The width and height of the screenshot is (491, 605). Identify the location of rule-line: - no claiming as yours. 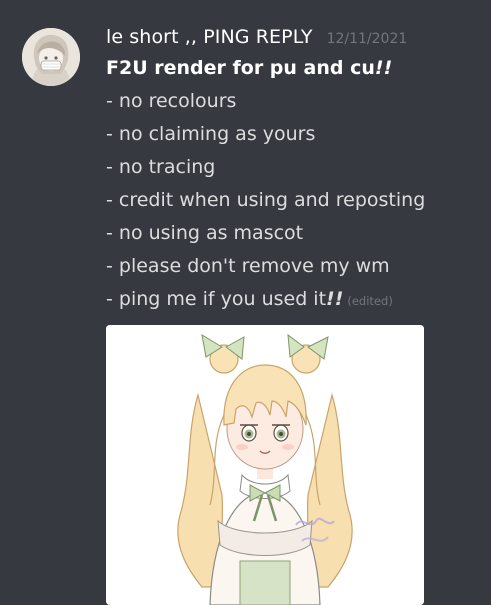
(211, 134).